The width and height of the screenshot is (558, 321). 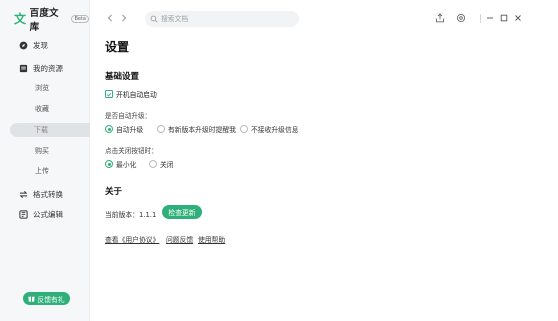 What do you see at coordinates (440, 18) in the screenshot?
I see `share-icon` at bounding box center [440, 18].